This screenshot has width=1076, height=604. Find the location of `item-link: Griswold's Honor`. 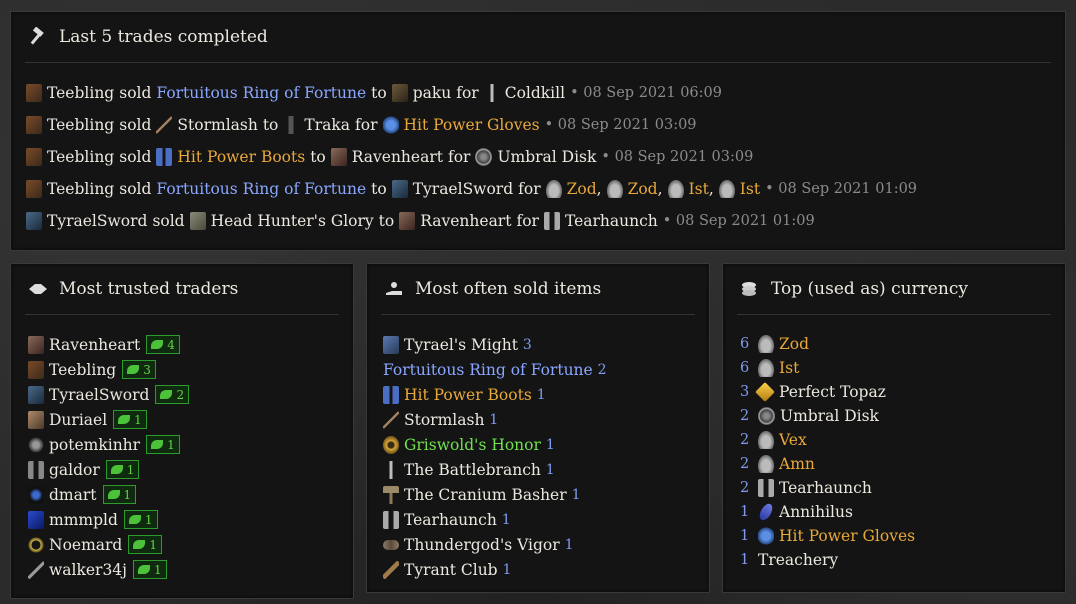

item-link: Griswold's Honor is located at coordinates (472, 445).